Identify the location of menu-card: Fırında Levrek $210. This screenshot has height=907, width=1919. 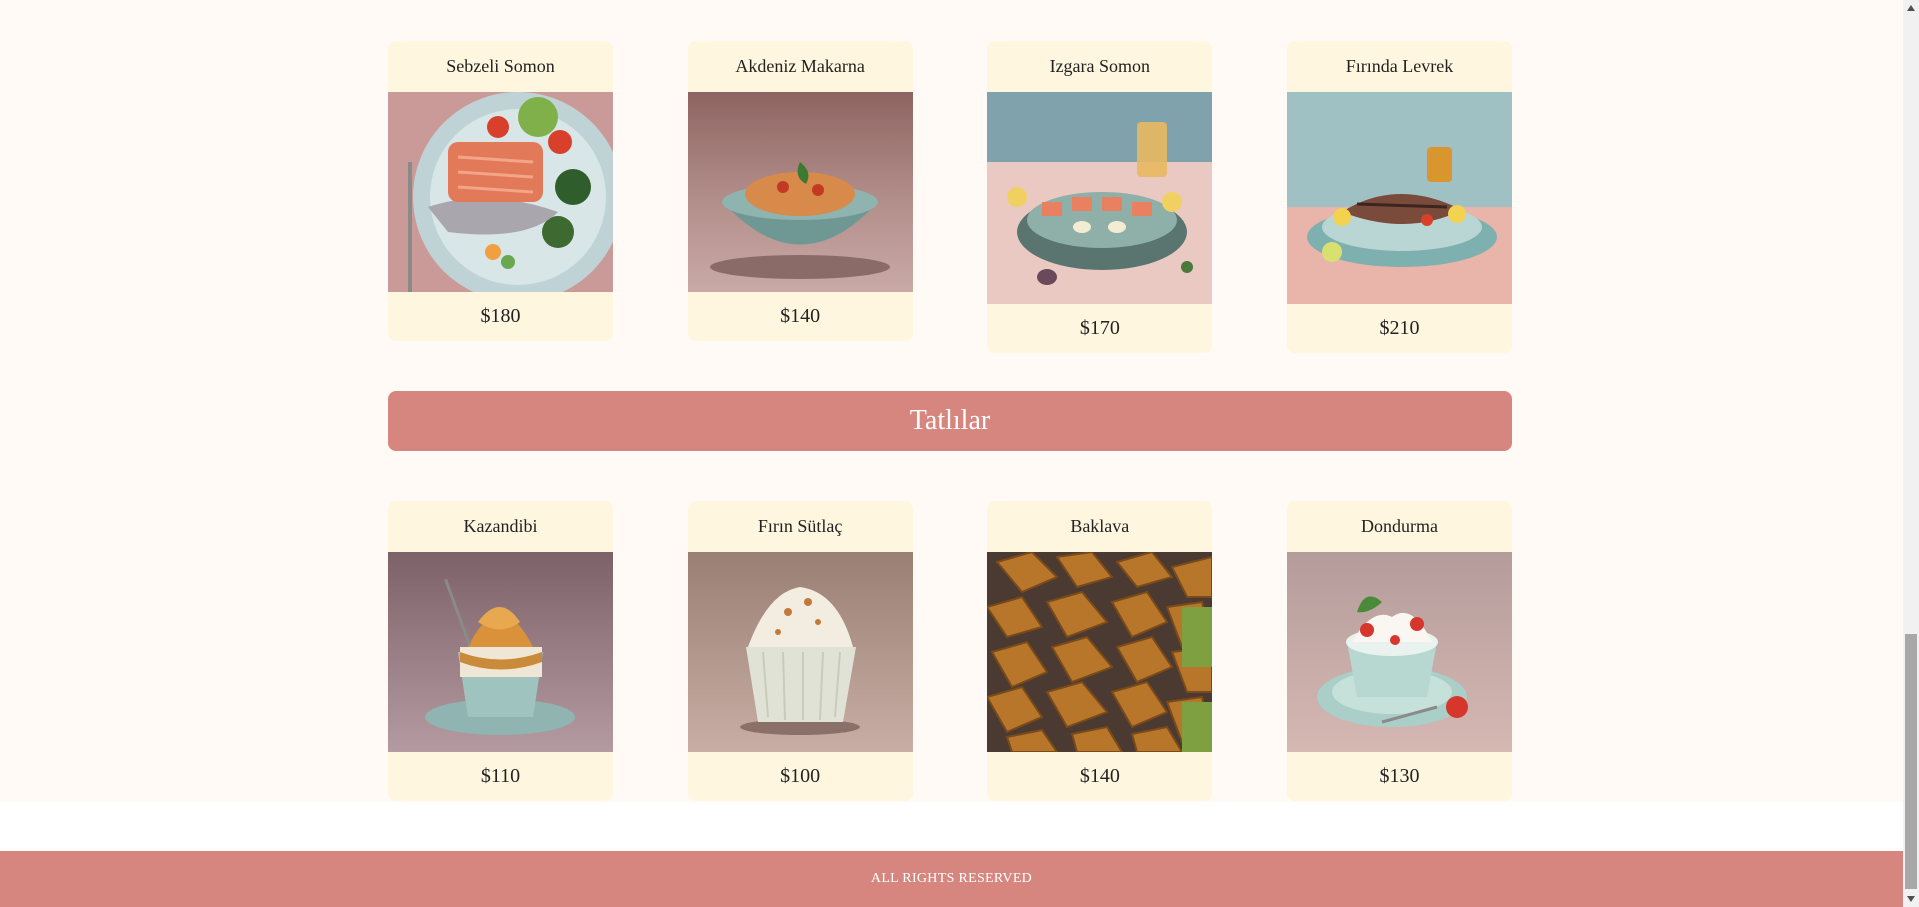
(1399, 197).